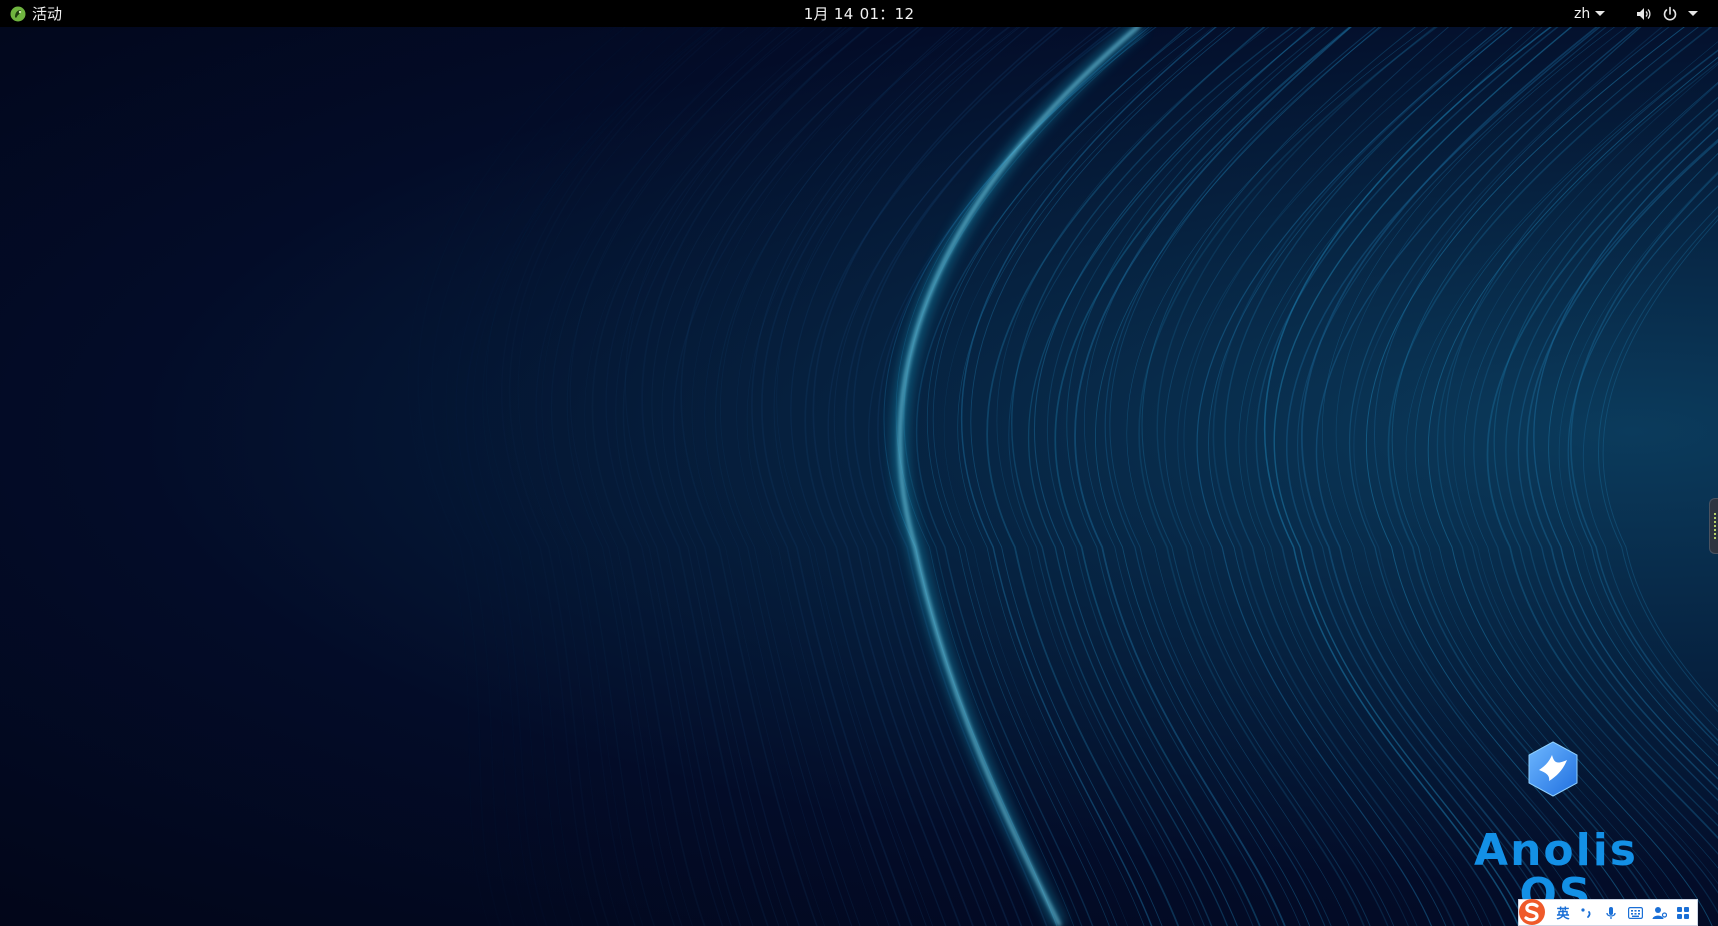 Image resolution: width=1718 pixels, height=926 pixels. I want to click on sogou-logo-icon, so click(1532, 911).